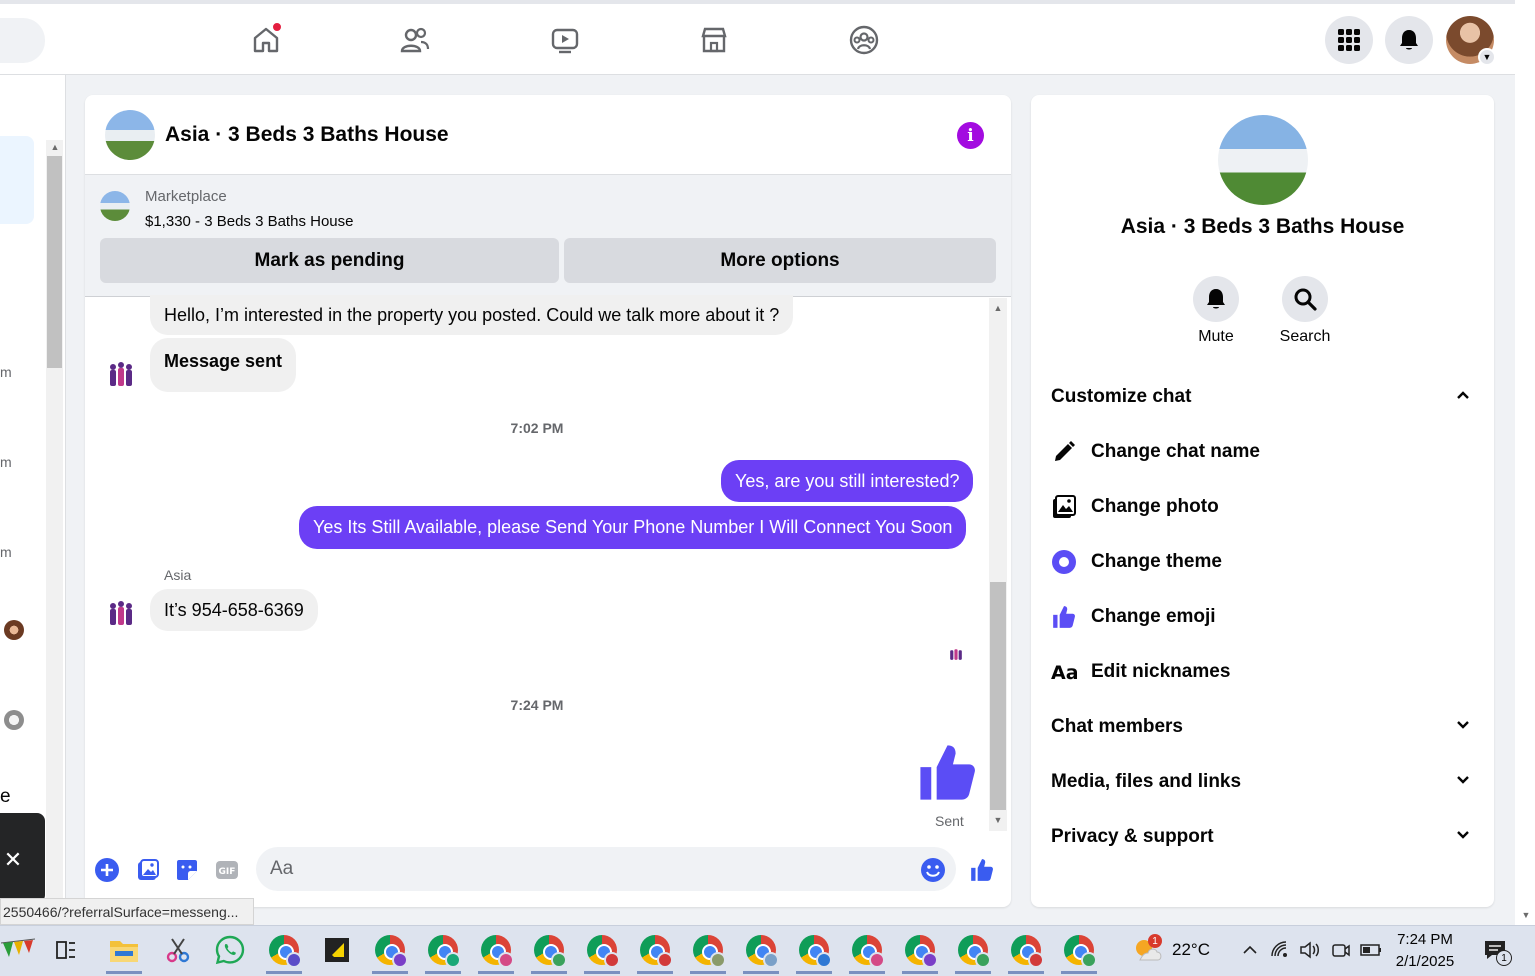 This screenshot has width=1535, height=976. I want to click on send-like-button, so click(982, 870).